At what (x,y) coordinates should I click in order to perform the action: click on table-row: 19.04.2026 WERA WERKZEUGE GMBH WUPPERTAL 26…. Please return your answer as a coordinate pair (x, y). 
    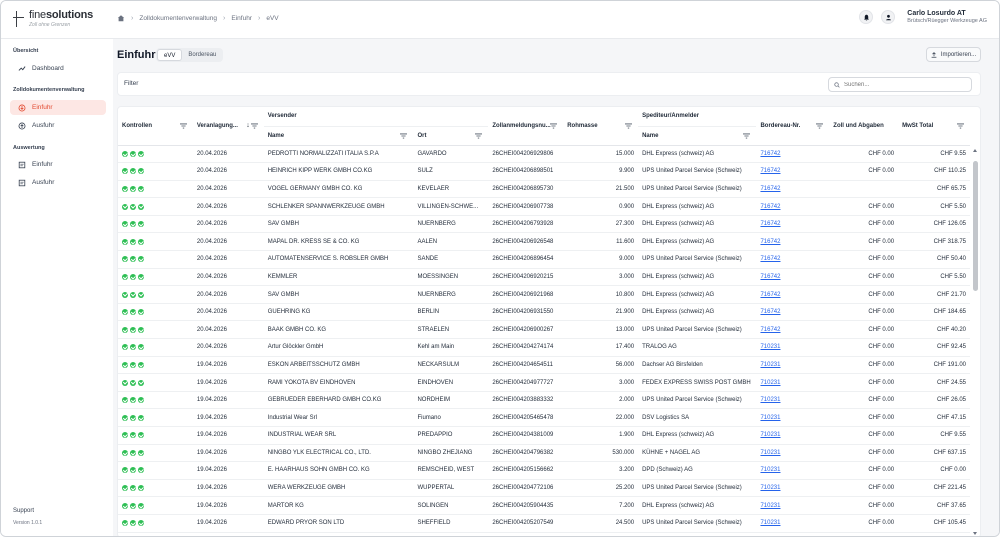
    Looking at the image, I should click on (544, 488).